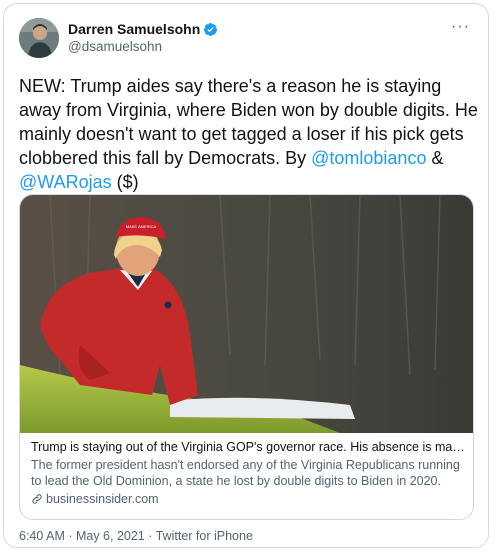 This screenshot has height=554, width=498. Describe the element at coordinates (435, 158) in the screenshot. I see `tweet-connector: &` at that location.